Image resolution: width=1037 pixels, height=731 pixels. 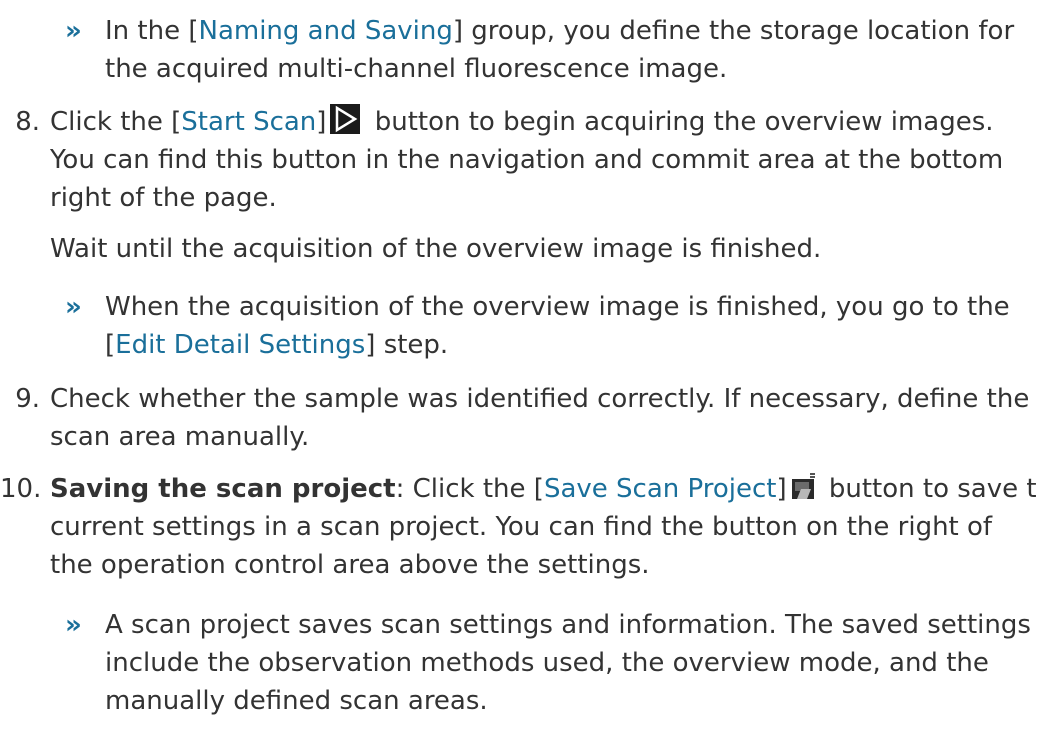 I want to click on save-project-icon, so click(x=804, y=487).